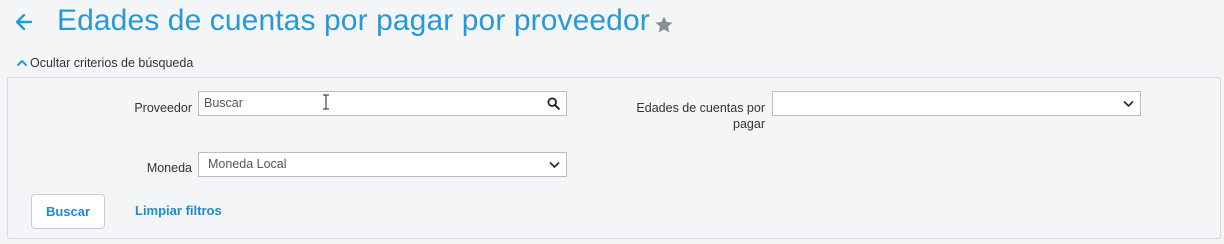  Describe the element at coordinates (24, 22) in the screenshot. I see `arrow-left-icon` at that location.